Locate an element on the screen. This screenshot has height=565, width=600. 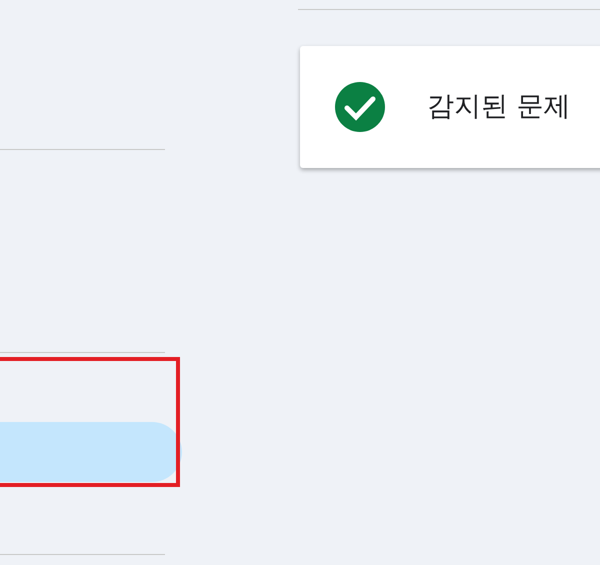
selected-nav-item is located at coordinates (91, 452).